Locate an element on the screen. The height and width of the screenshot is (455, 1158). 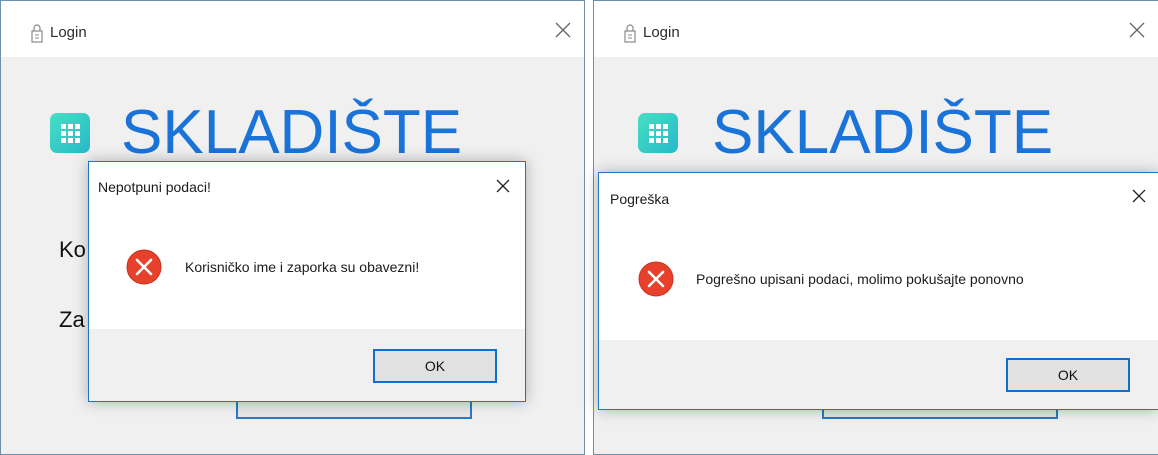
dialog-title: Pogreška is located at coordinates (640, 199).